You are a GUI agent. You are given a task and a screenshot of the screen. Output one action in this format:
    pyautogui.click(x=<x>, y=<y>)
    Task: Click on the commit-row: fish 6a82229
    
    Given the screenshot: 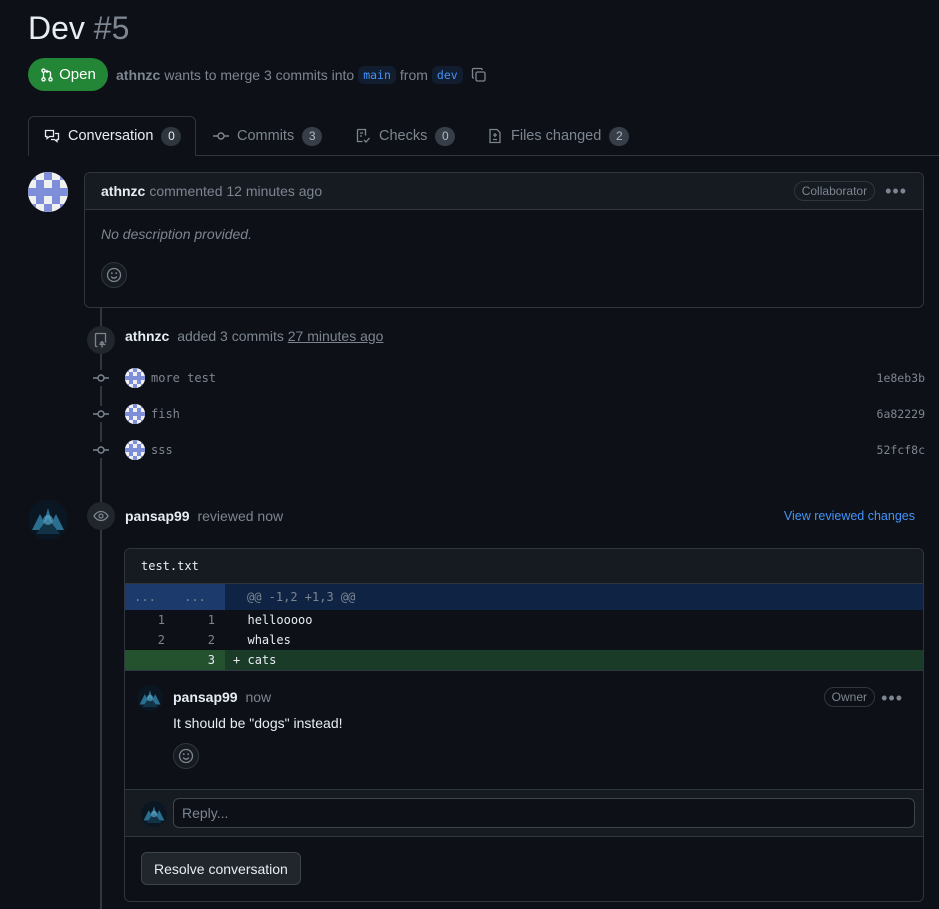 What is the action you would take?
    pyautogui.click(x=509, y=414)
    